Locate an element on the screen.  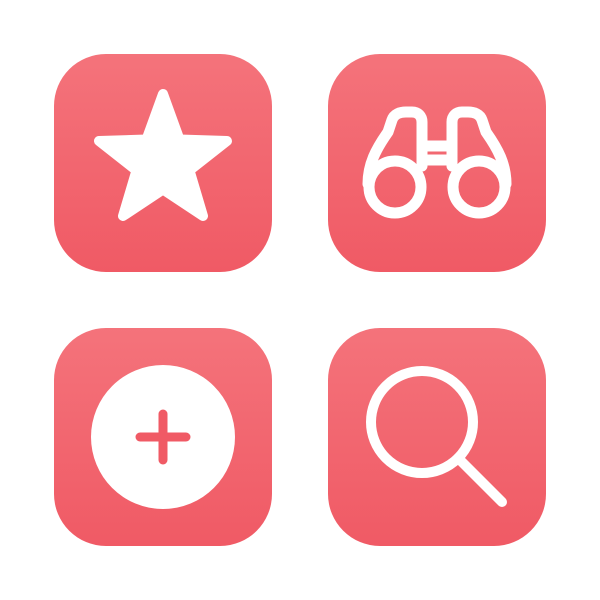
search-icon is located at coordinates (436, 436).